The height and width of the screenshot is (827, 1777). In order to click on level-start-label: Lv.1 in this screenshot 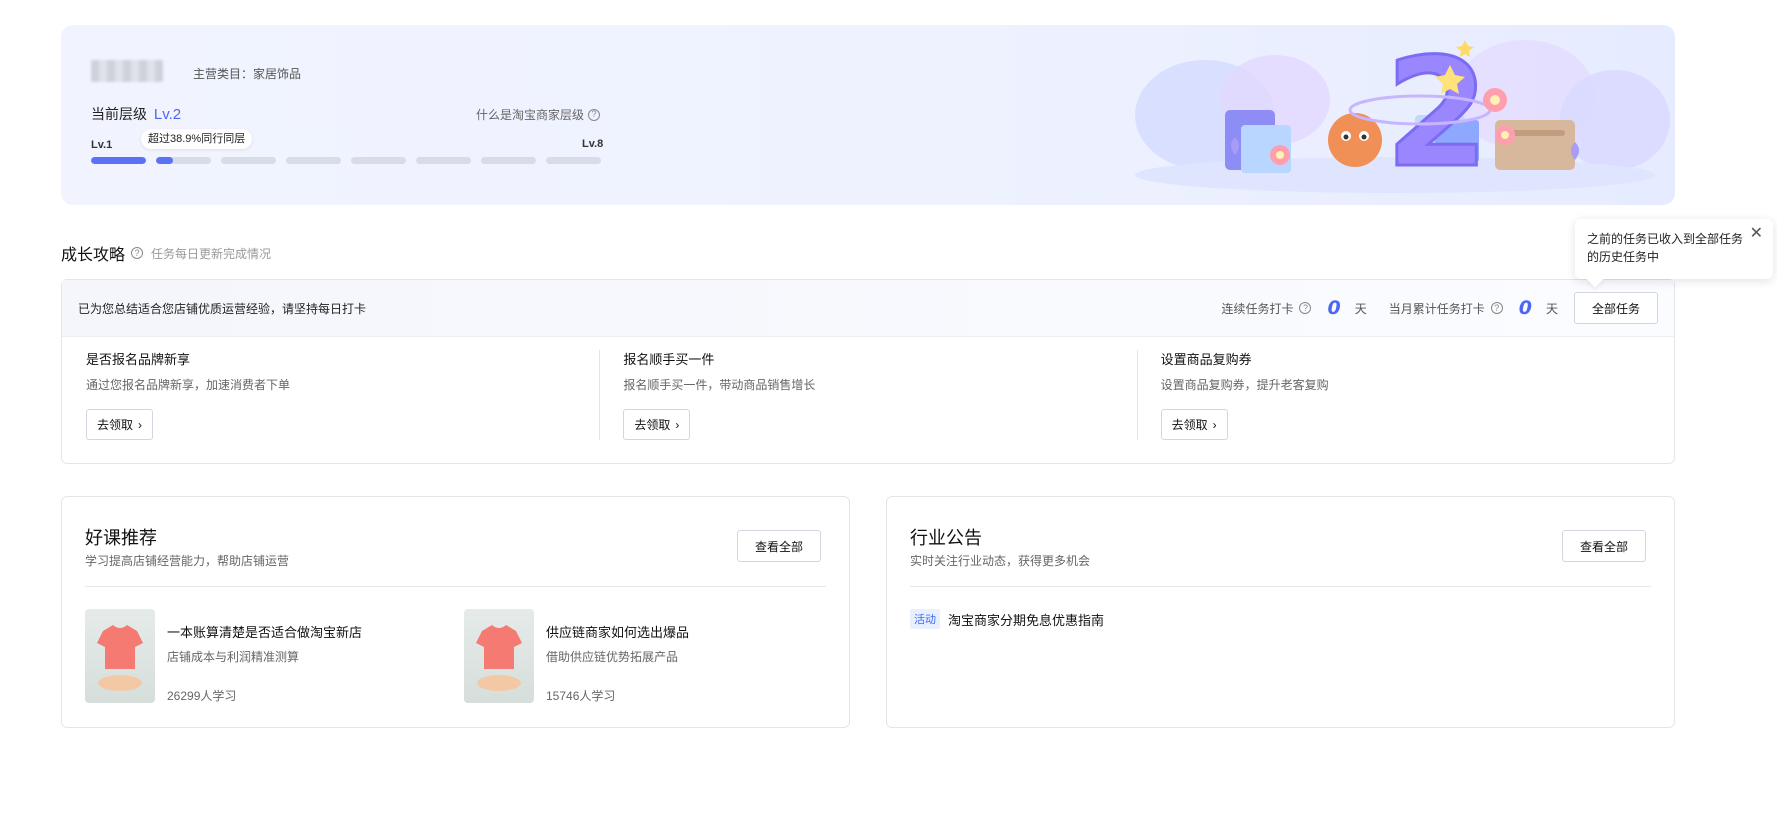, I will do `click(102, 145)`.